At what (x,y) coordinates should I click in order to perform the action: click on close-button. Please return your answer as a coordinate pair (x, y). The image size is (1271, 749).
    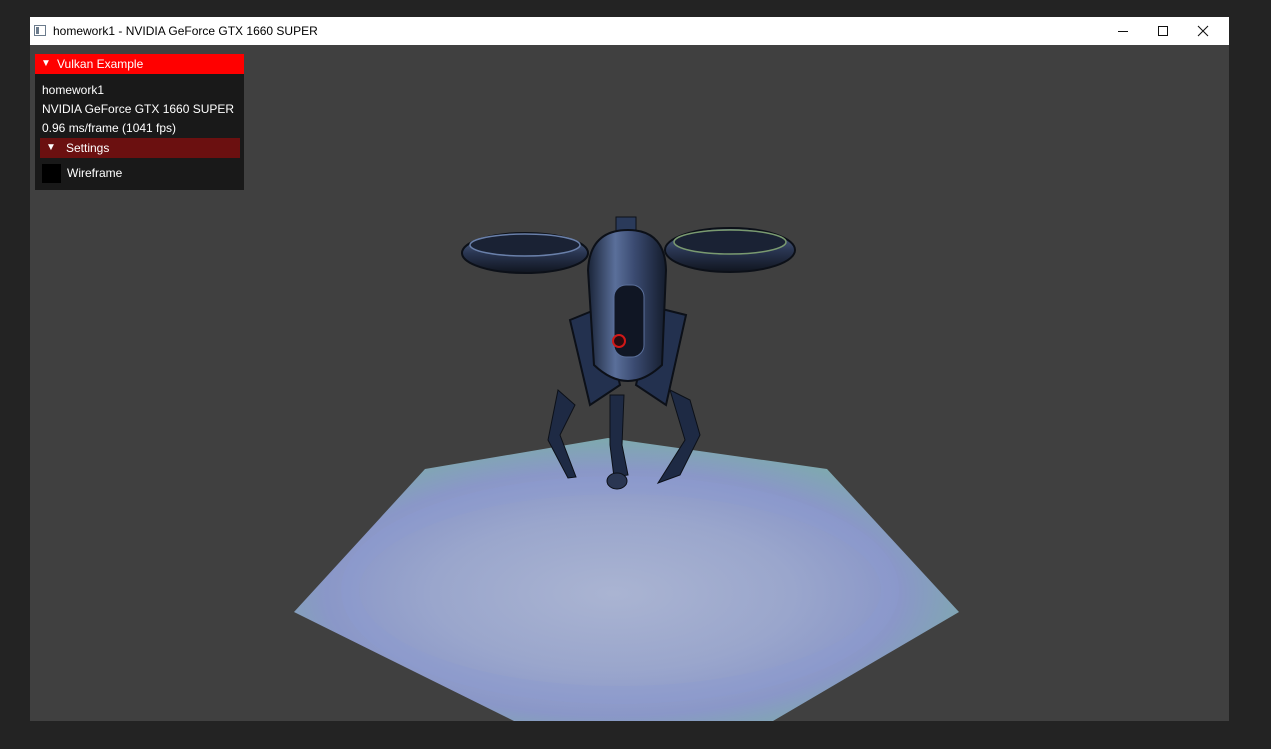
    Looking at the image, I should click on (1203, 31).